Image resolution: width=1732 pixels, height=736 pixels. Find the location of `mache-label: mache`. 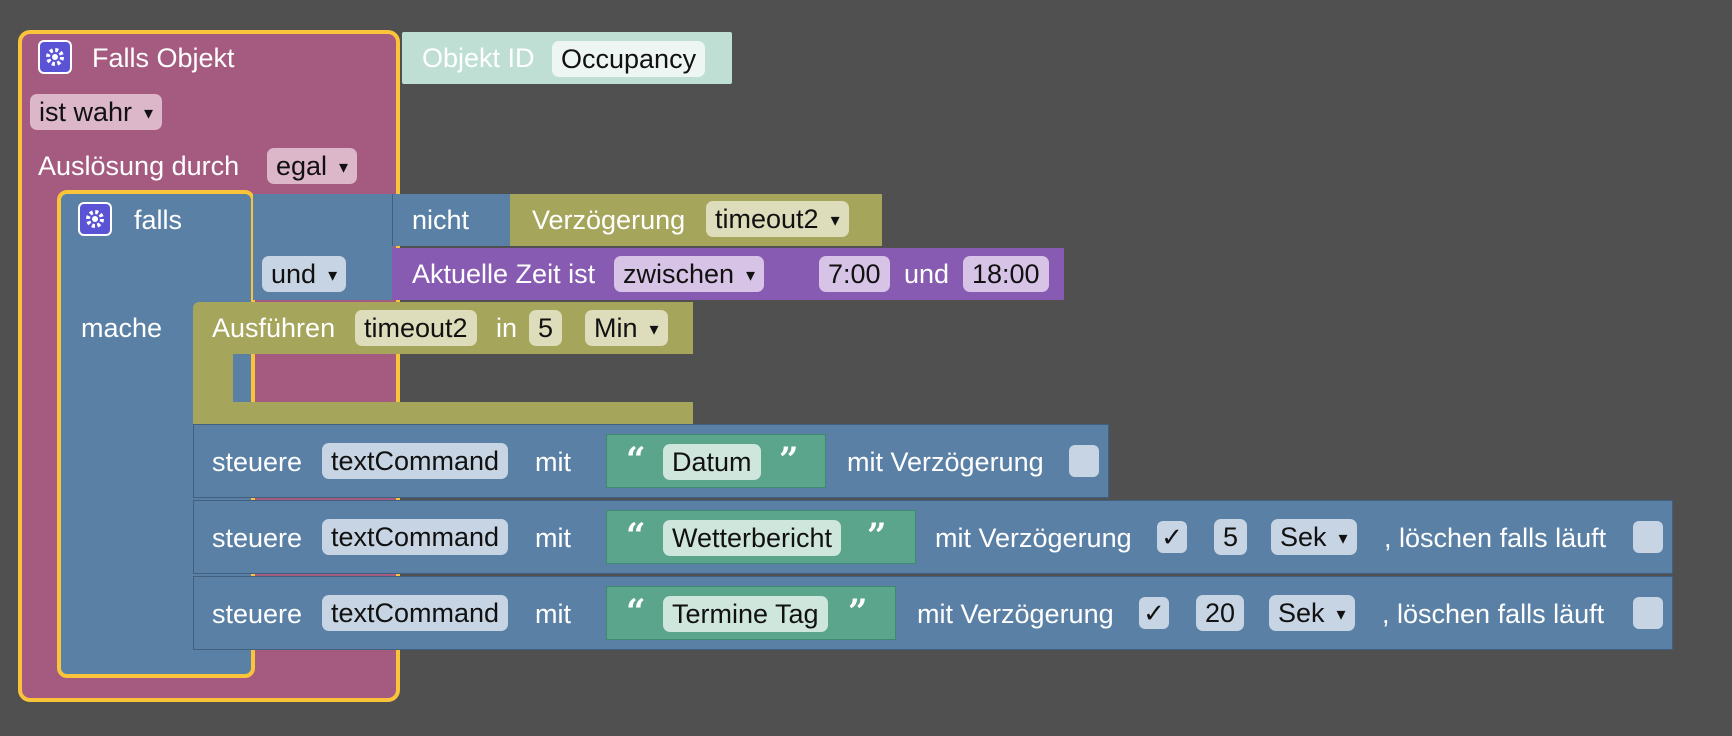

mache-label: mache is located at coordinates (122, 328).